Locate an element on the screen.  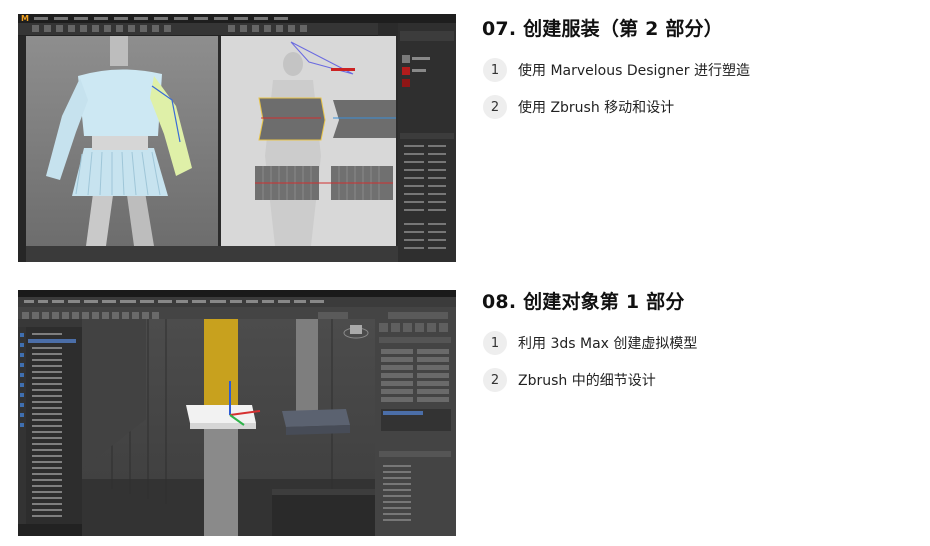
max-title-bar is located at coordinates (237, 293).